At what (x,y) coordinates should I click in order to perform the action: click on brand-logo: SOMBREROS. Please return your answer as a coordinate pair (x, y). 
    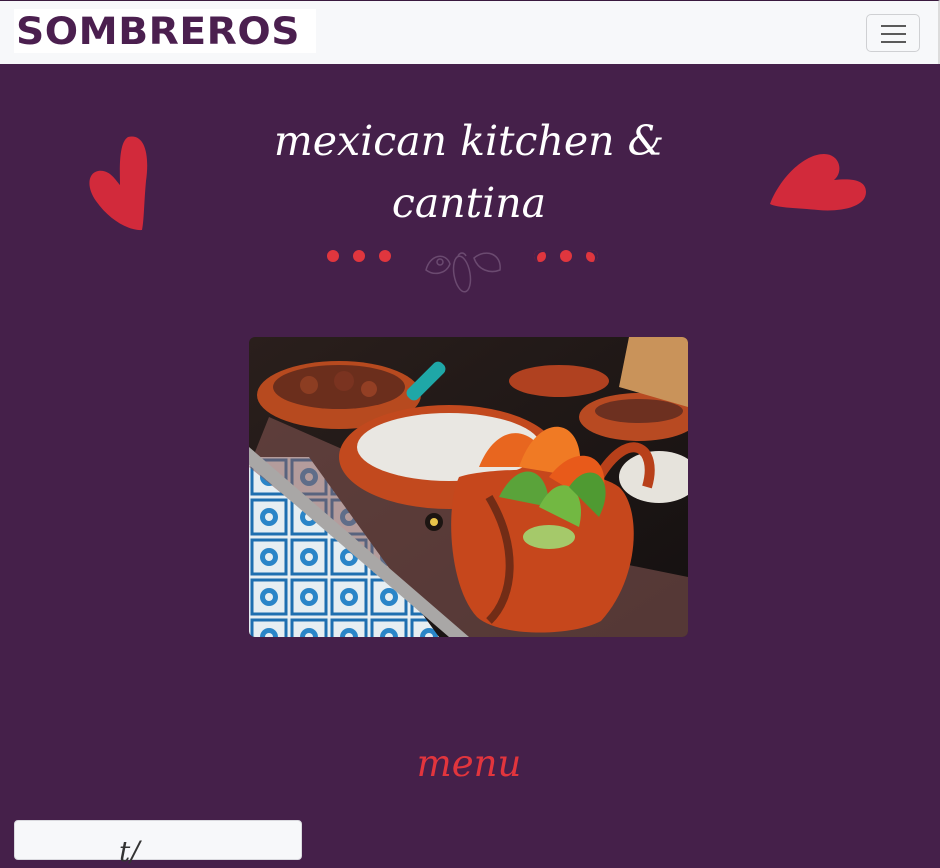
    Looking at the image, I should click on (165, 31).